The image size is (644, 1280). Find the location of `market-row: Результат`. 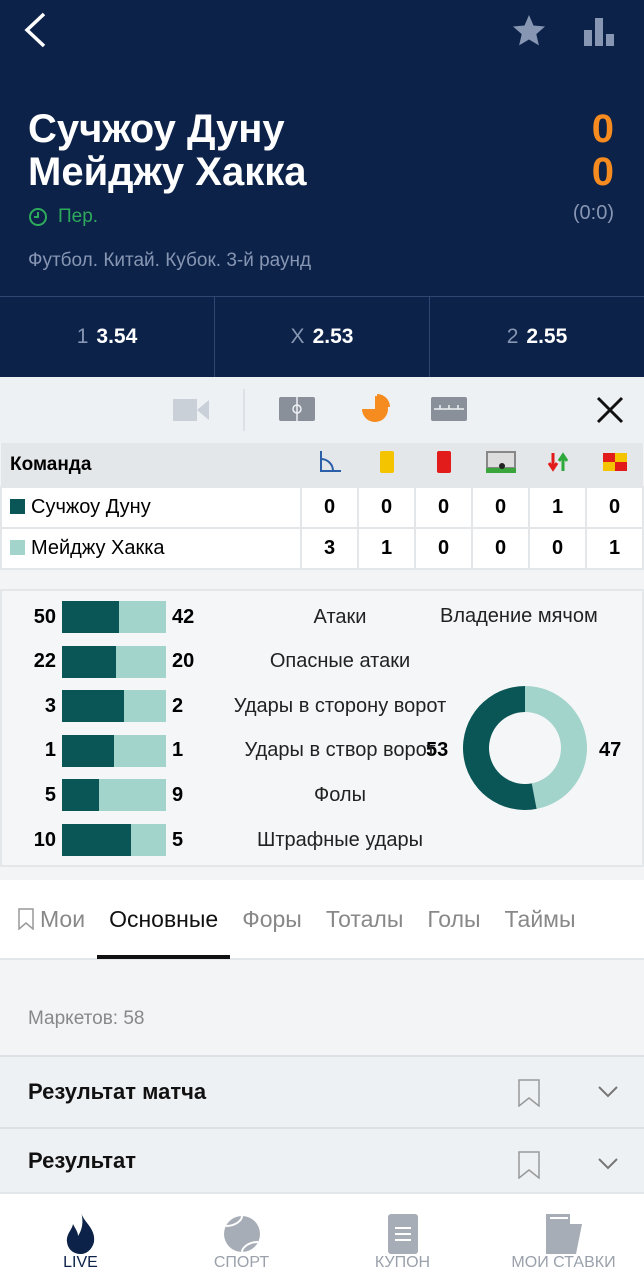

market-row: Результат is located at coordinates (322, 1159).